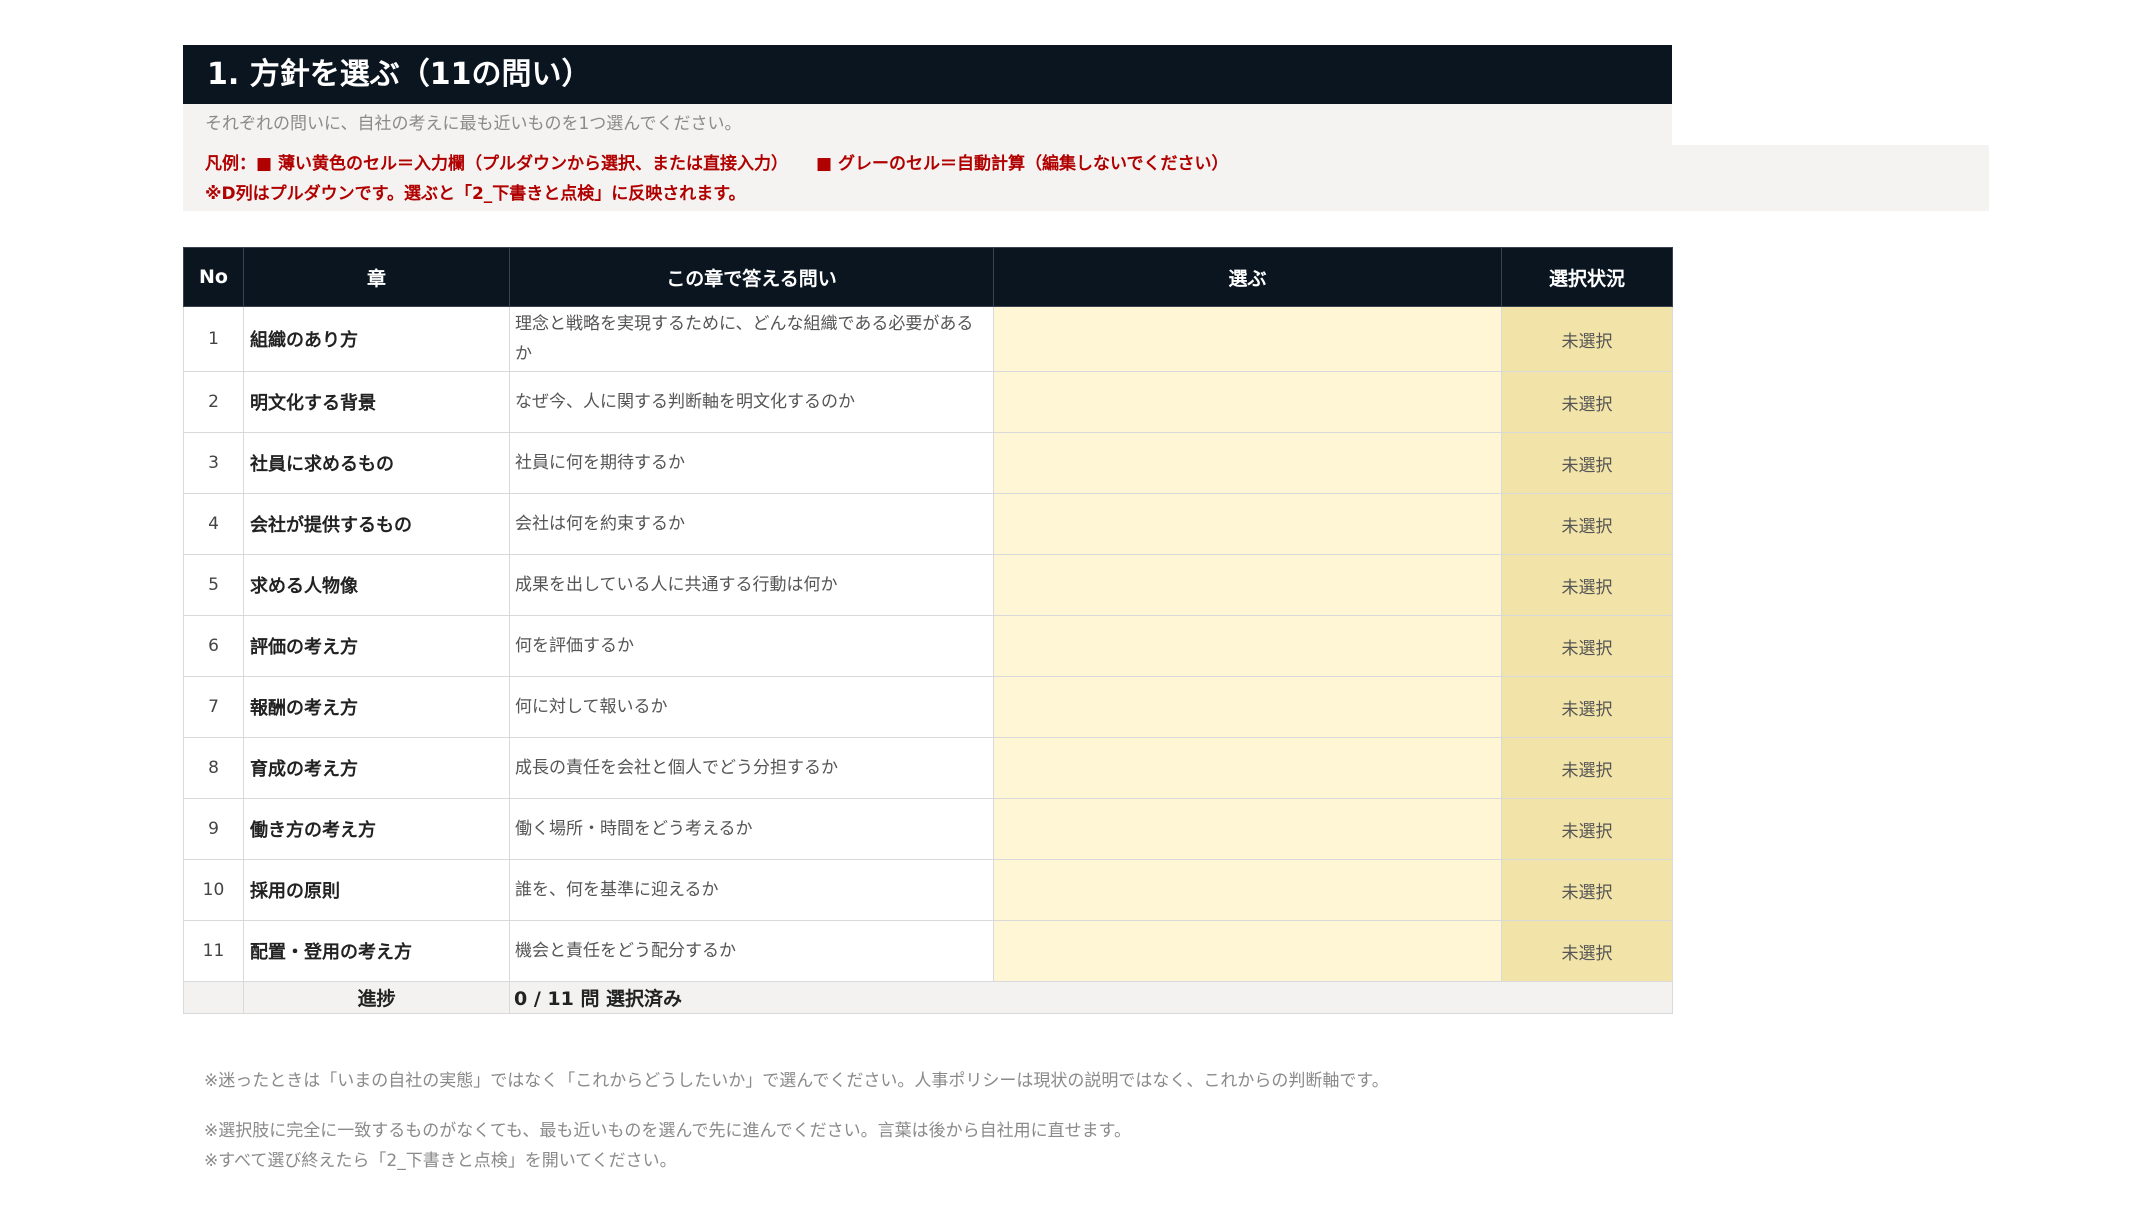 The image size is (2151, 1210). What do you see at coordinates (376, 402) in the screenshot?
I see `row-chapter: 明文化する背景` at bounding box center [376, 402].